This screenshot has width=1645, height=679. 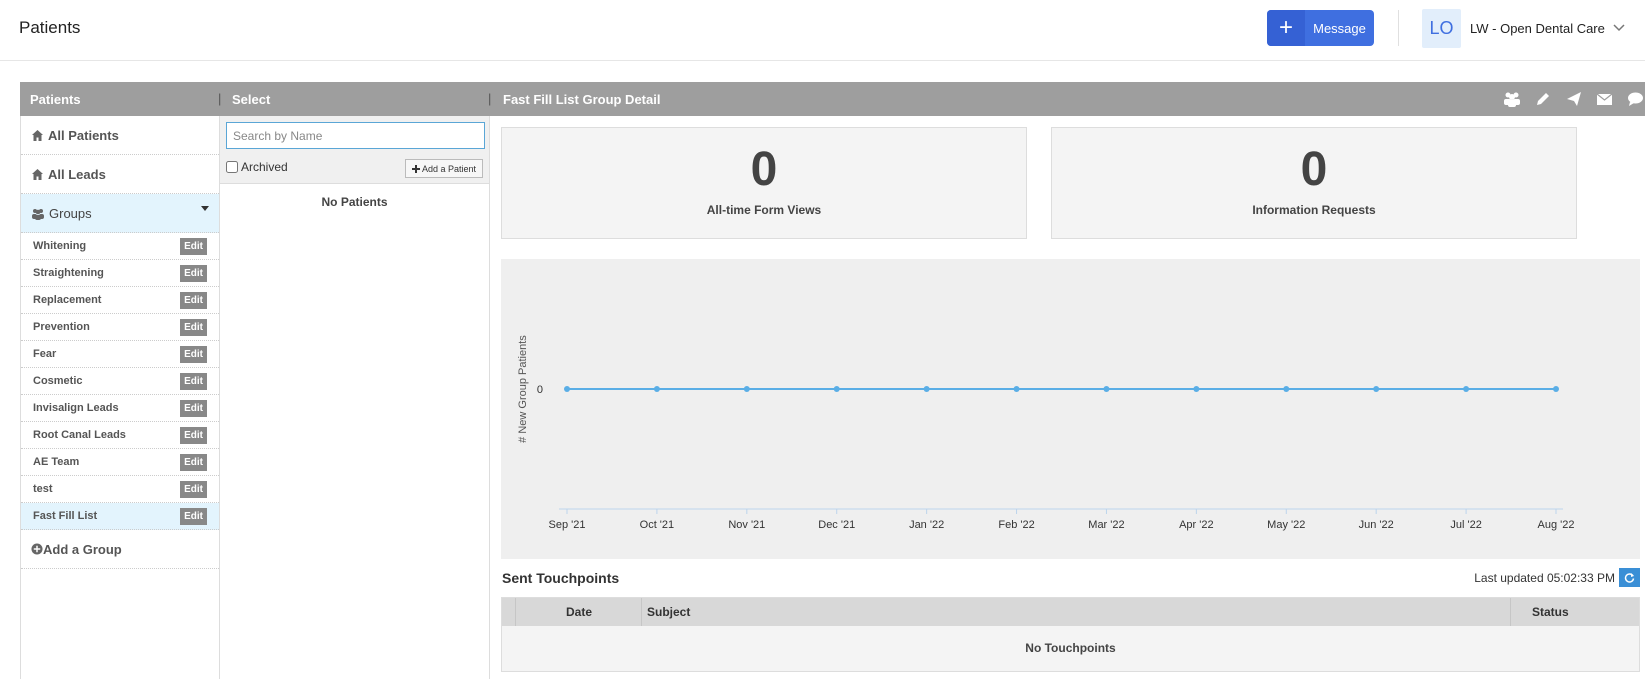 What do you see at coordinates (1465, 525) in the screenshot?
I see `x-tick-label: Jul '22` at bounding box center [1465, 525].